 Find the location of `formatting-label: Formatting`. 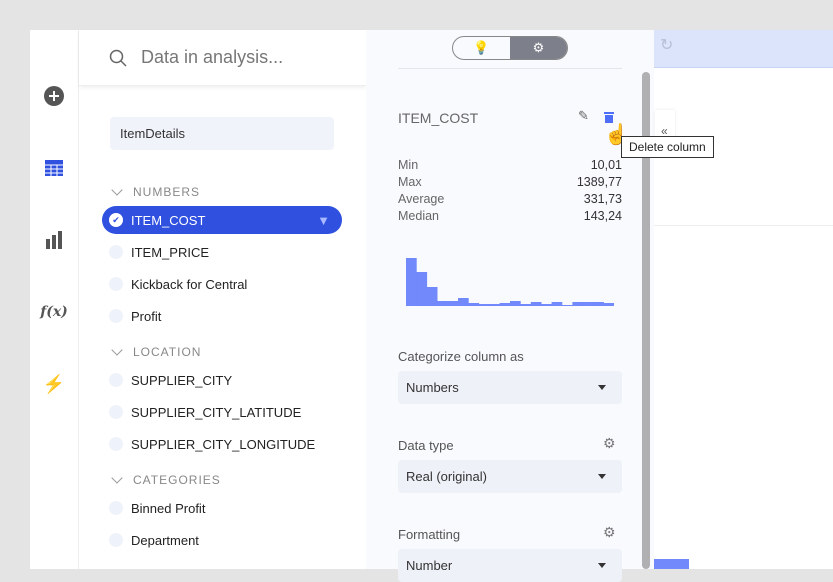

formatting-label: Formatting is located at coordinates (429, 534).